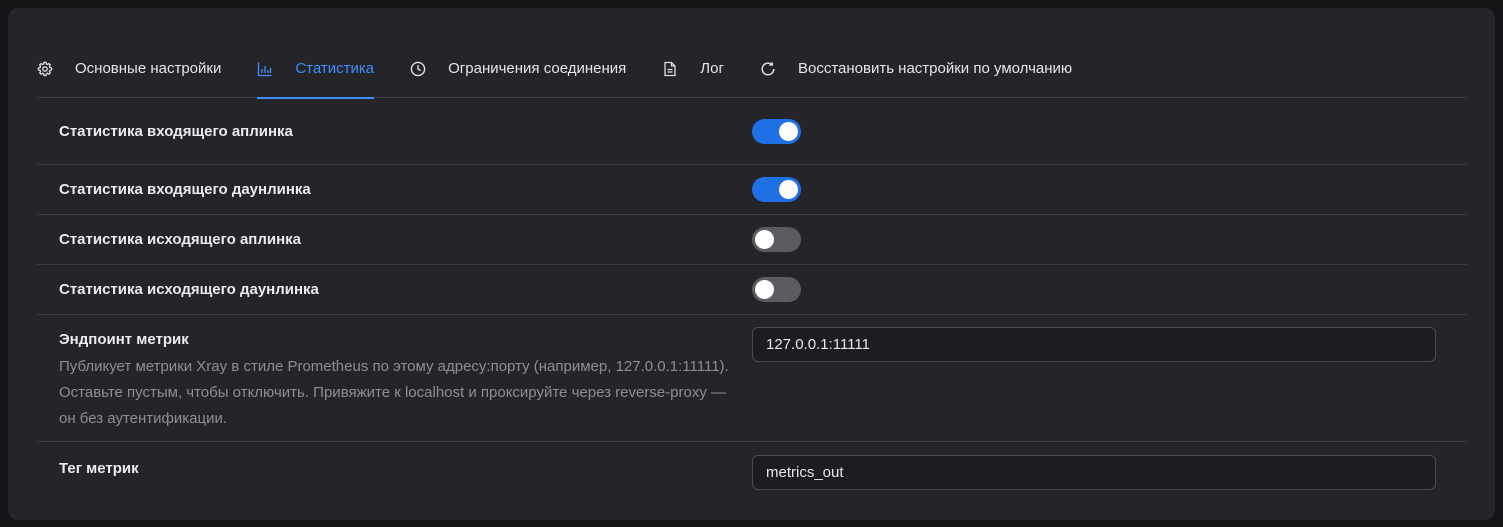 The image size is (1503, 527). I want to click on outbound-downlink-toggle, so click(776, 289).